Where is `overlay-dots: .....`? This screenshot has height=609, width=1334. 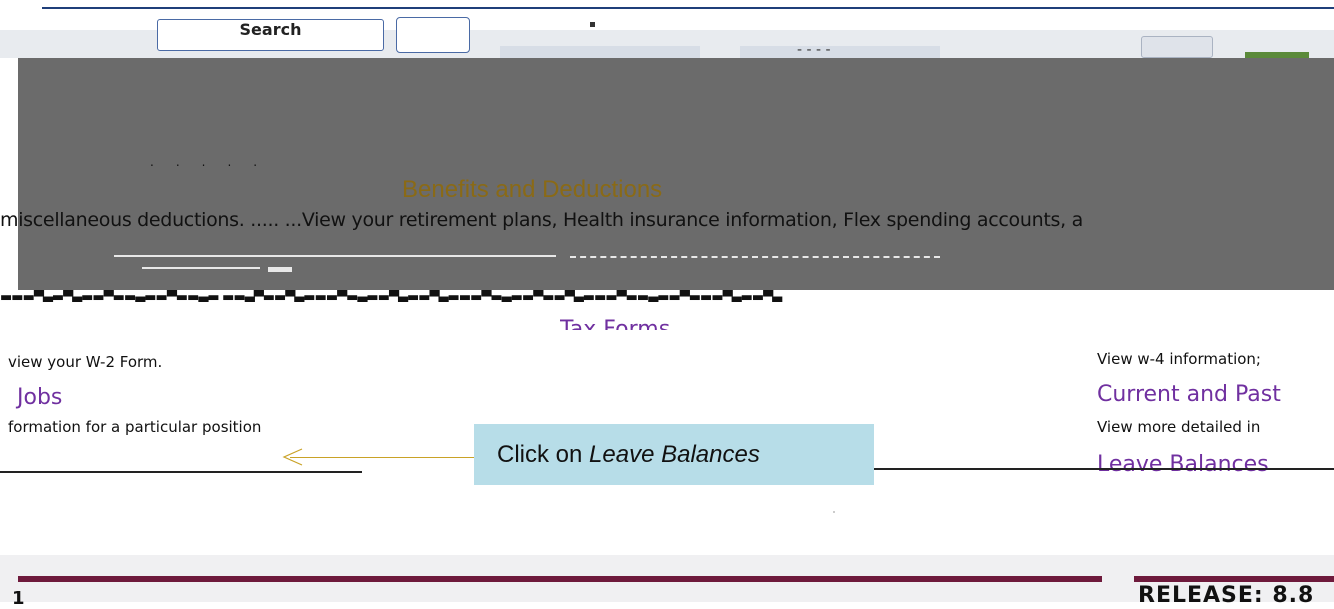
overlay-dots: ..... is located at coordinates (215, 162).